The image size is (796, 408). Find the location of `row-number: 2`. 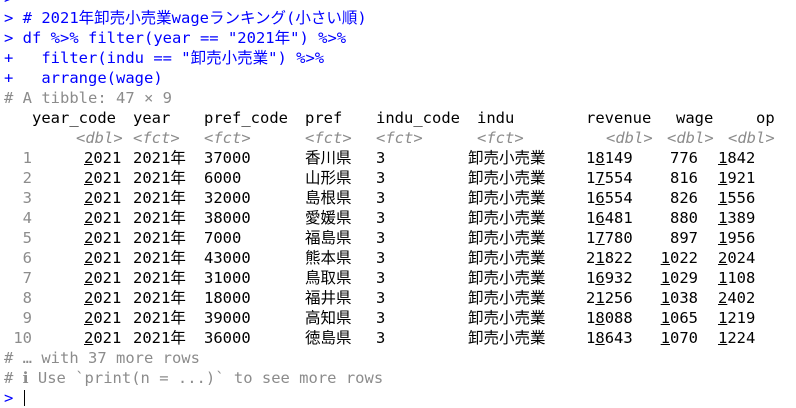

row-number: 2 is located at coordinates (27, 178).